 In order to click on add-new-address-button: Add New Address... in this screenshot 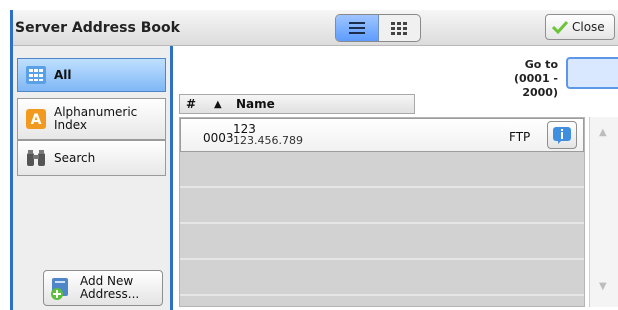, I will do `click(103, 288)`.